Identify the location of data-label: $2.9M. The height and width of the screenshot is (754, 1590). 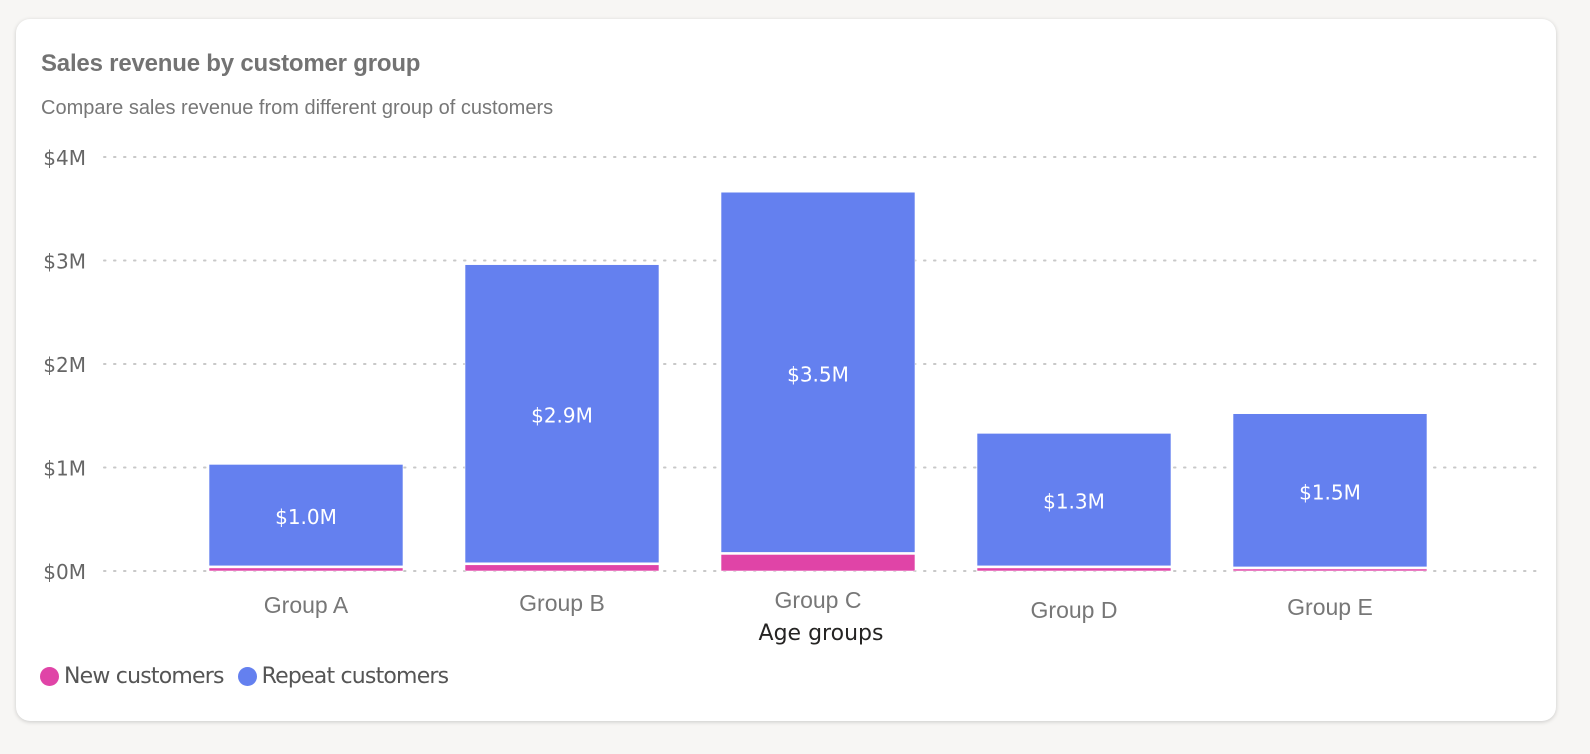
(562, 416).